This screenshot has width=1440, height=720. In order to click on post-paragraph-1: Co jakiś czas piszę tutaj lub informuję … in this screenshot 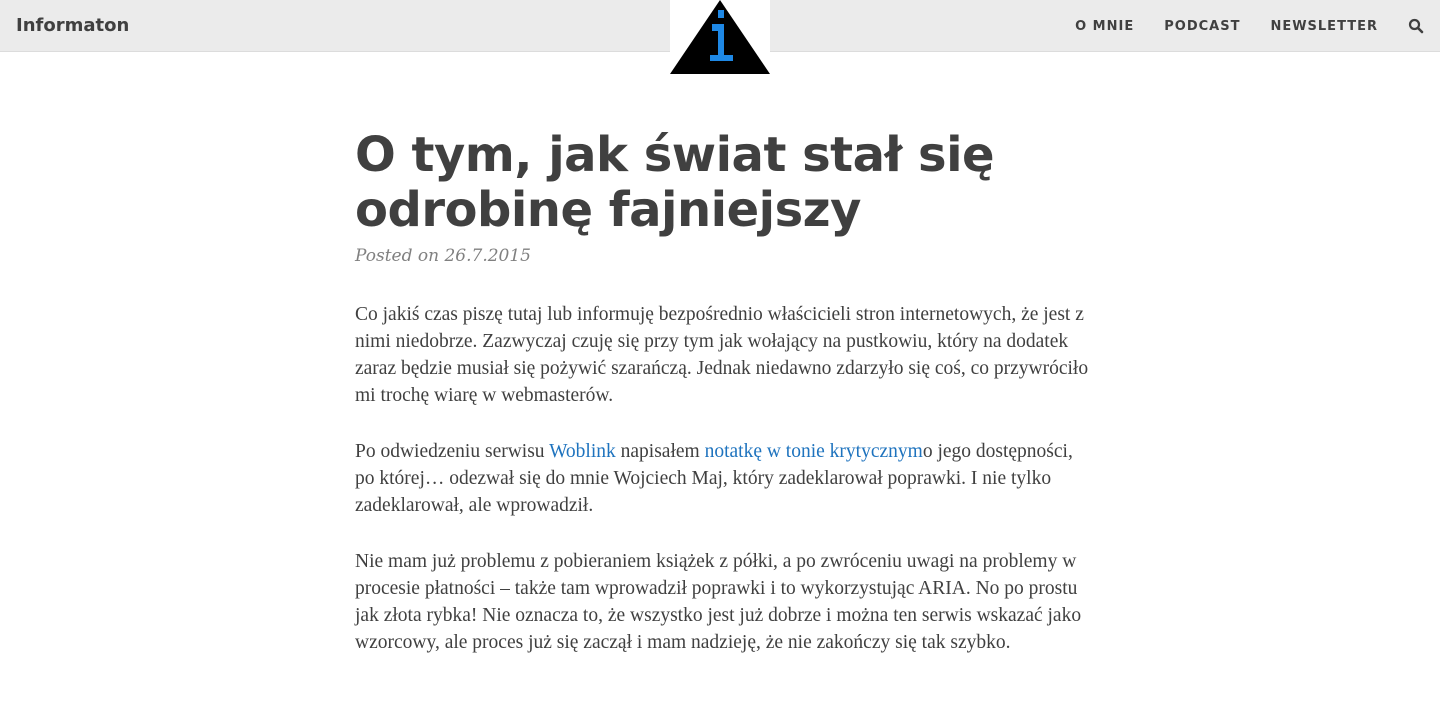, I will do `click(722, 355)`.